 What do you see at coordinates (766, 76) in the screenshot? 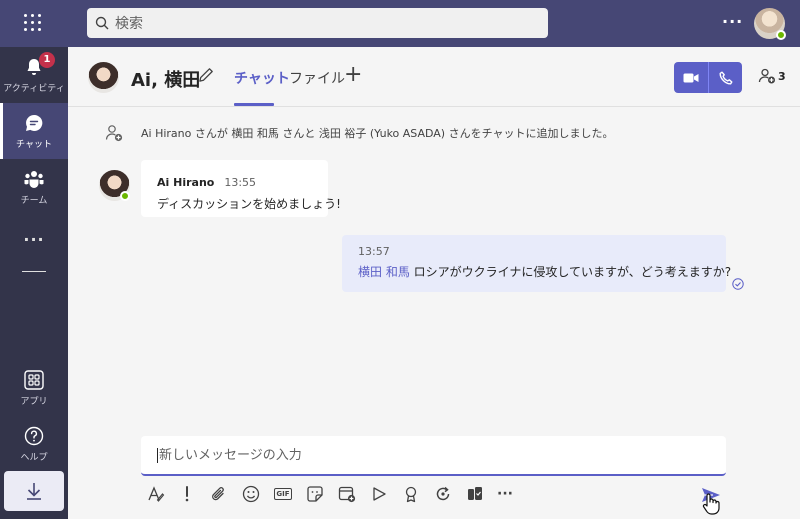
I see `people-add-icon` at bounding box center [766, 76].